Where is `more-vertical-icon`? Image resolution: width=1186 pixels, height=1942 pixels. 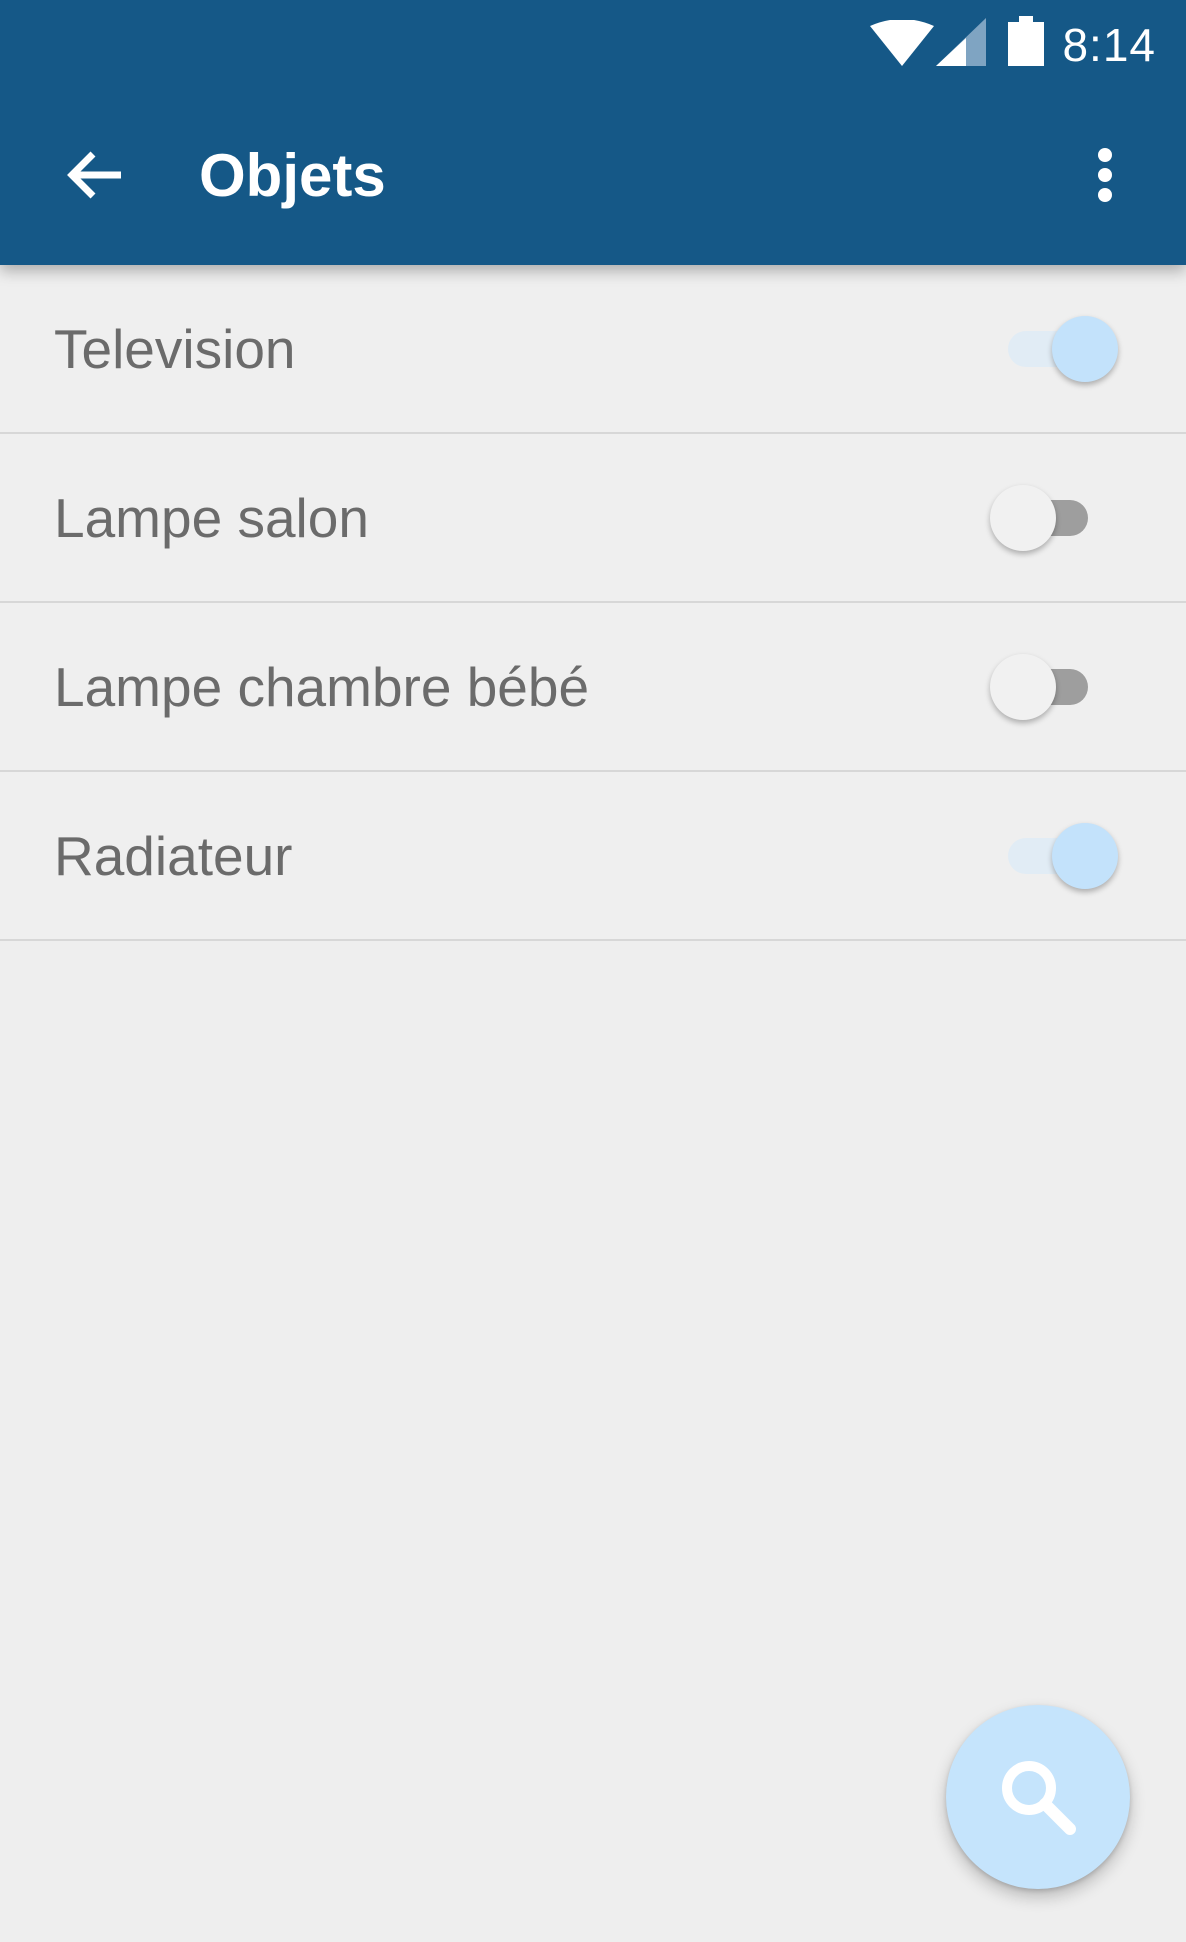
more-vertical-icon is located at coordinates (1105, 175).